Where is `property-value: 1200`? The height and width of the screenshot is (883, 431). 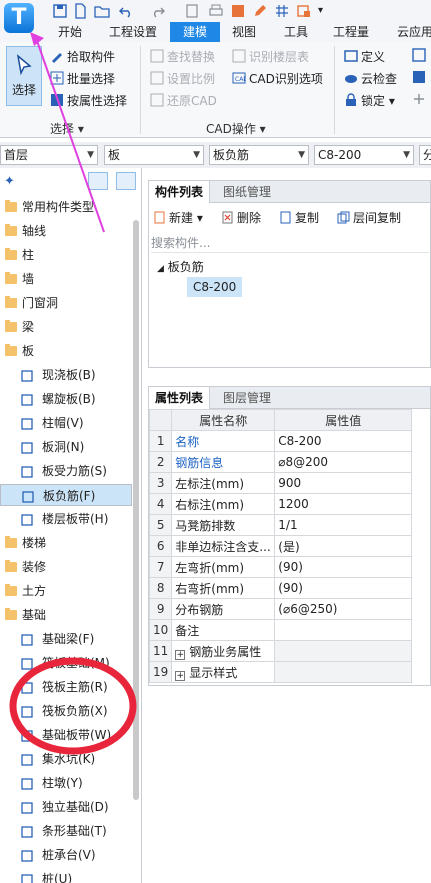
property-value: 1200 is located at coordinates (343, 504).